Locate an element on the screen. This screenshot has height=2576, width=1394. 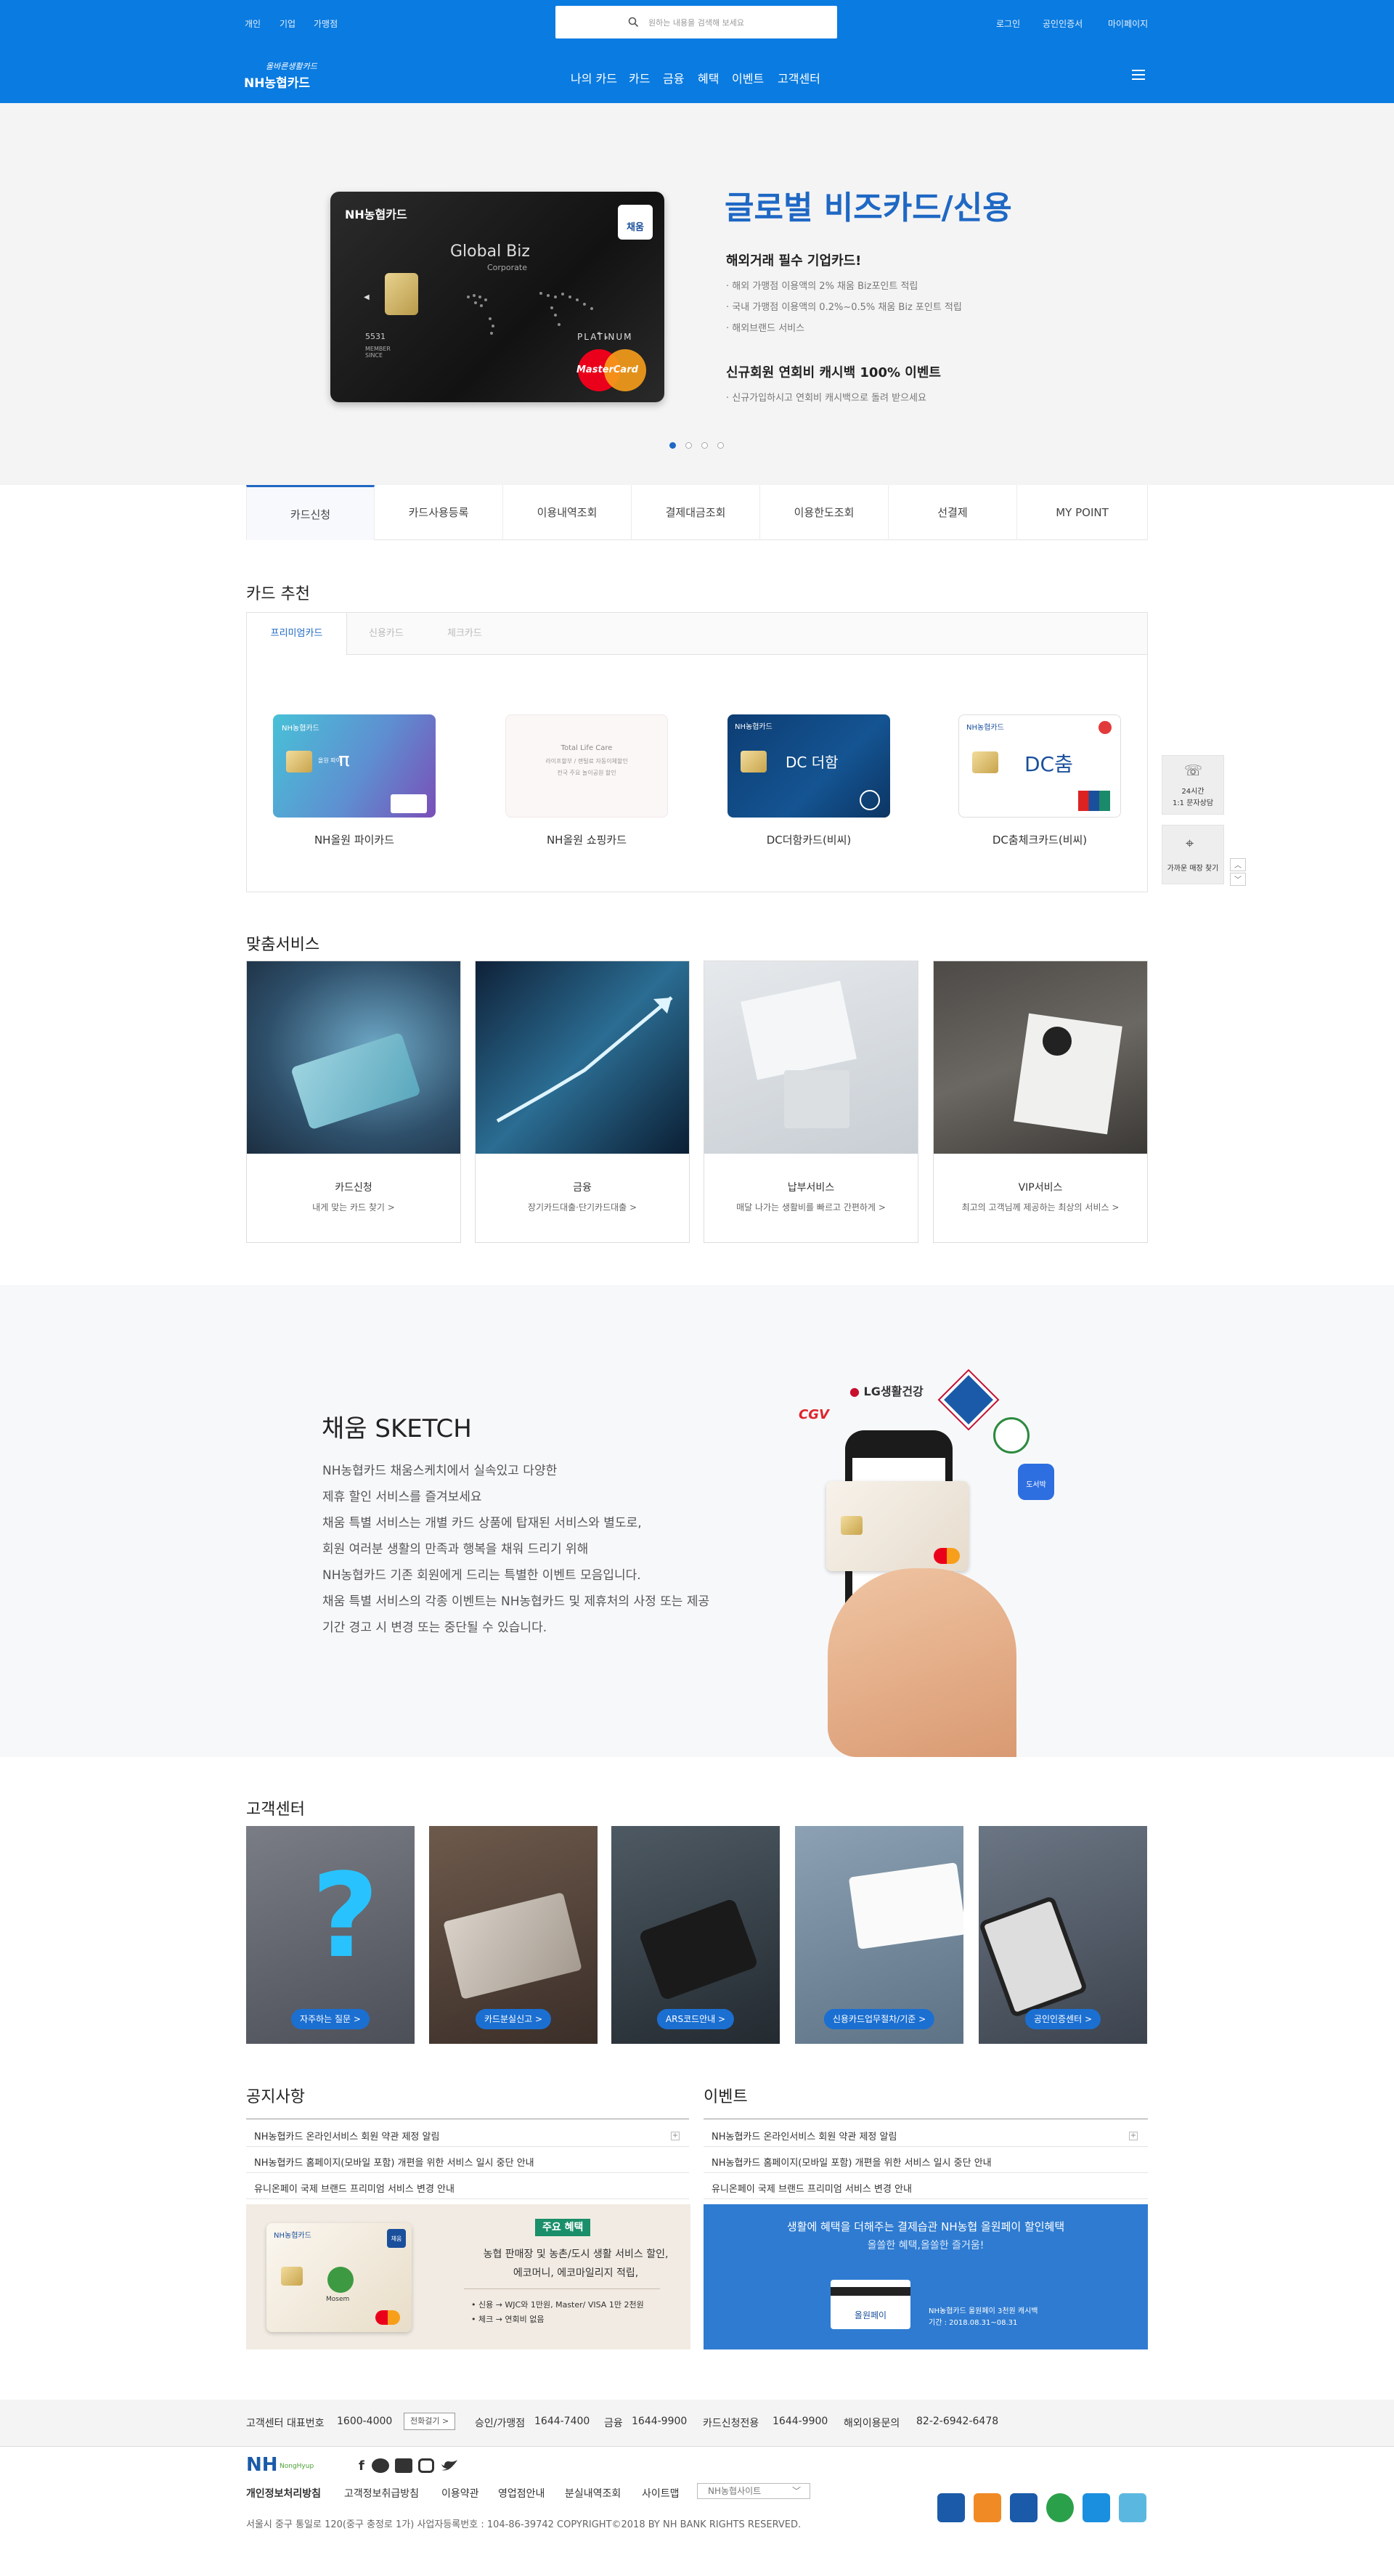
card-name-label: DC춤체크카드(비씨) is located at coordinates (1039, 839).